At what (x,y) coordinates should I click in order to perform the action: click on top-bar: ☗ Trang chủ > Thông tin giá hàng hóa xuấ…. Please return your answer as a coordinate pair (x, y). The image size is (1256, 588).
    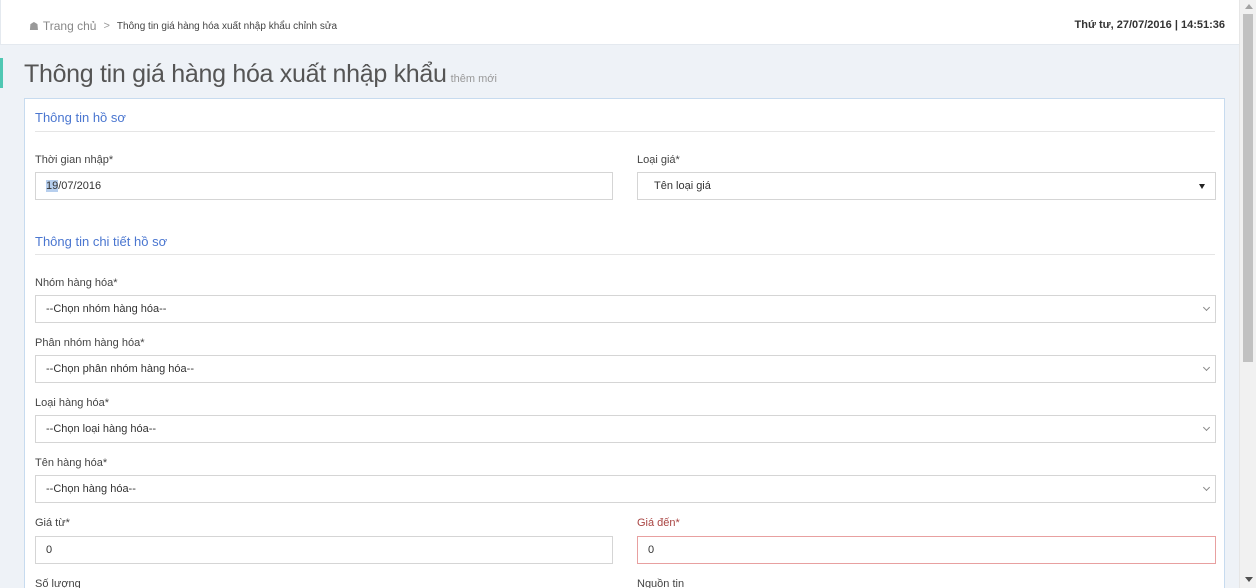
    Looking at the image, I should click on (619, 22).